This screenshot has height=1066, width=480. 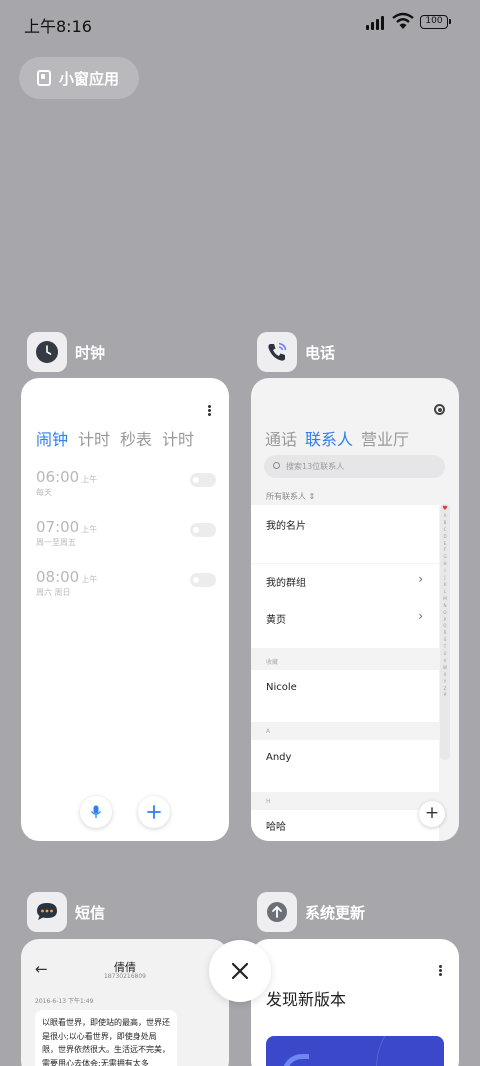 What do you see at coordinates (64, 1001) in the screenshot?
I see `message-timestamp: 2016-6-13 下午1:49` at bounding box center [64, 1001].